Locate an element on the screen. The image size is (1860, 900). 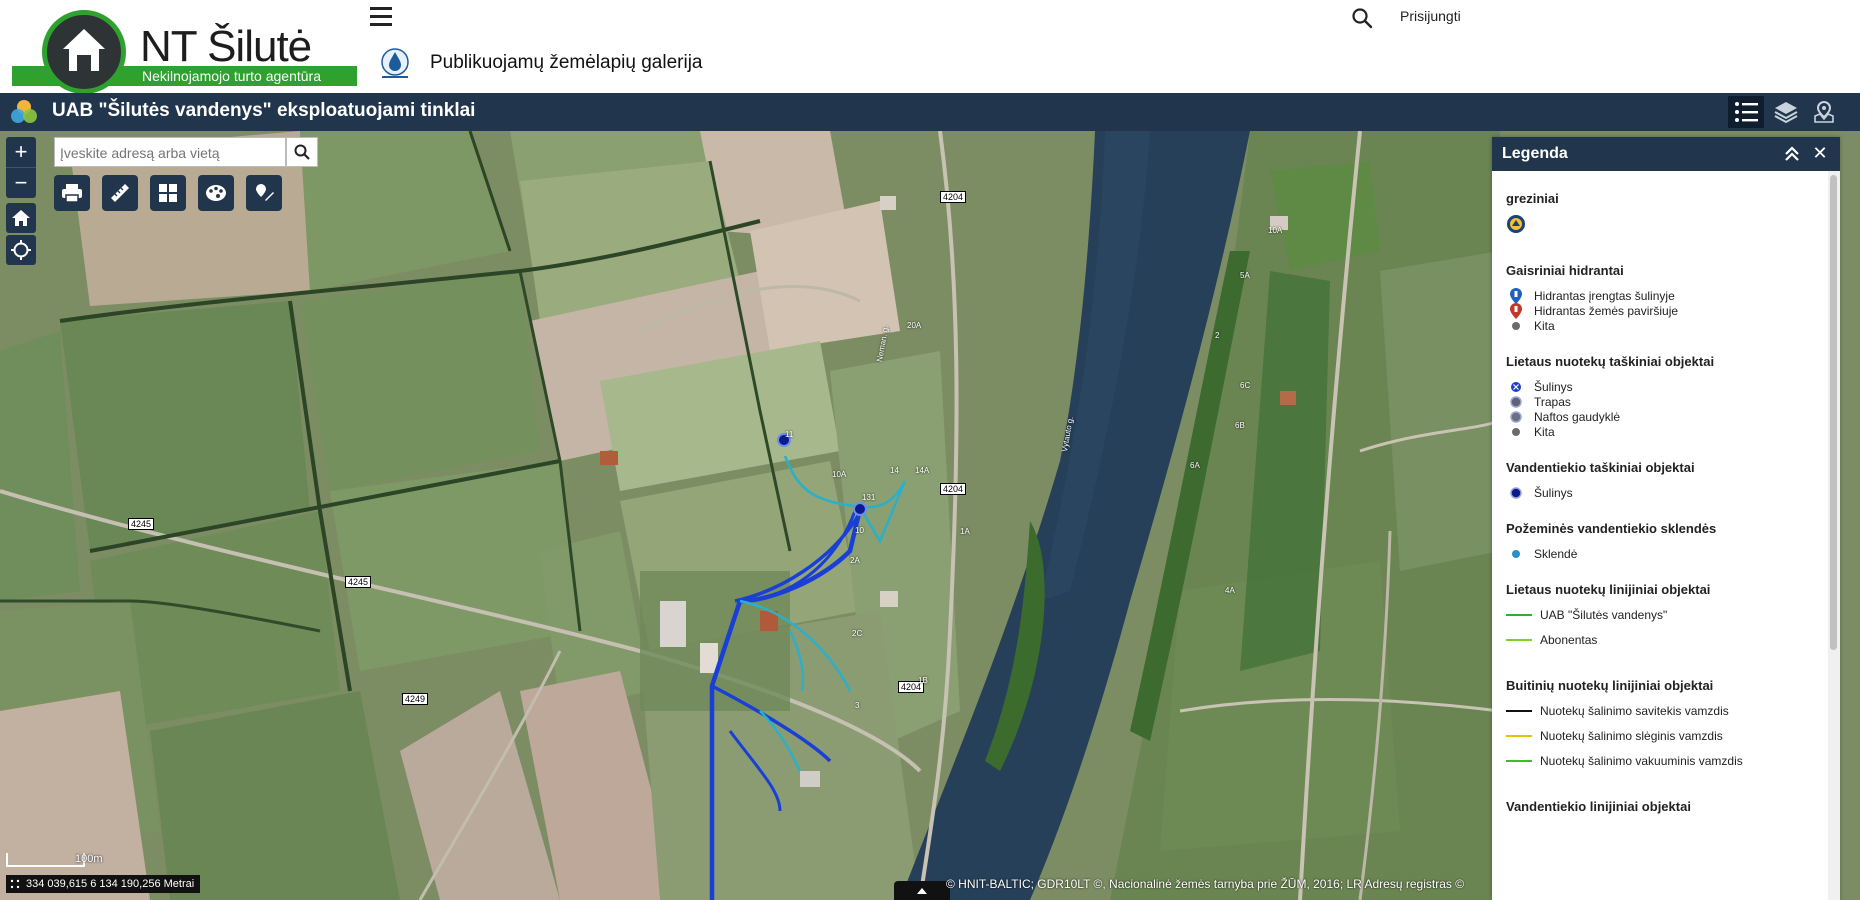
print-icon is located at coordinates (72, 193).